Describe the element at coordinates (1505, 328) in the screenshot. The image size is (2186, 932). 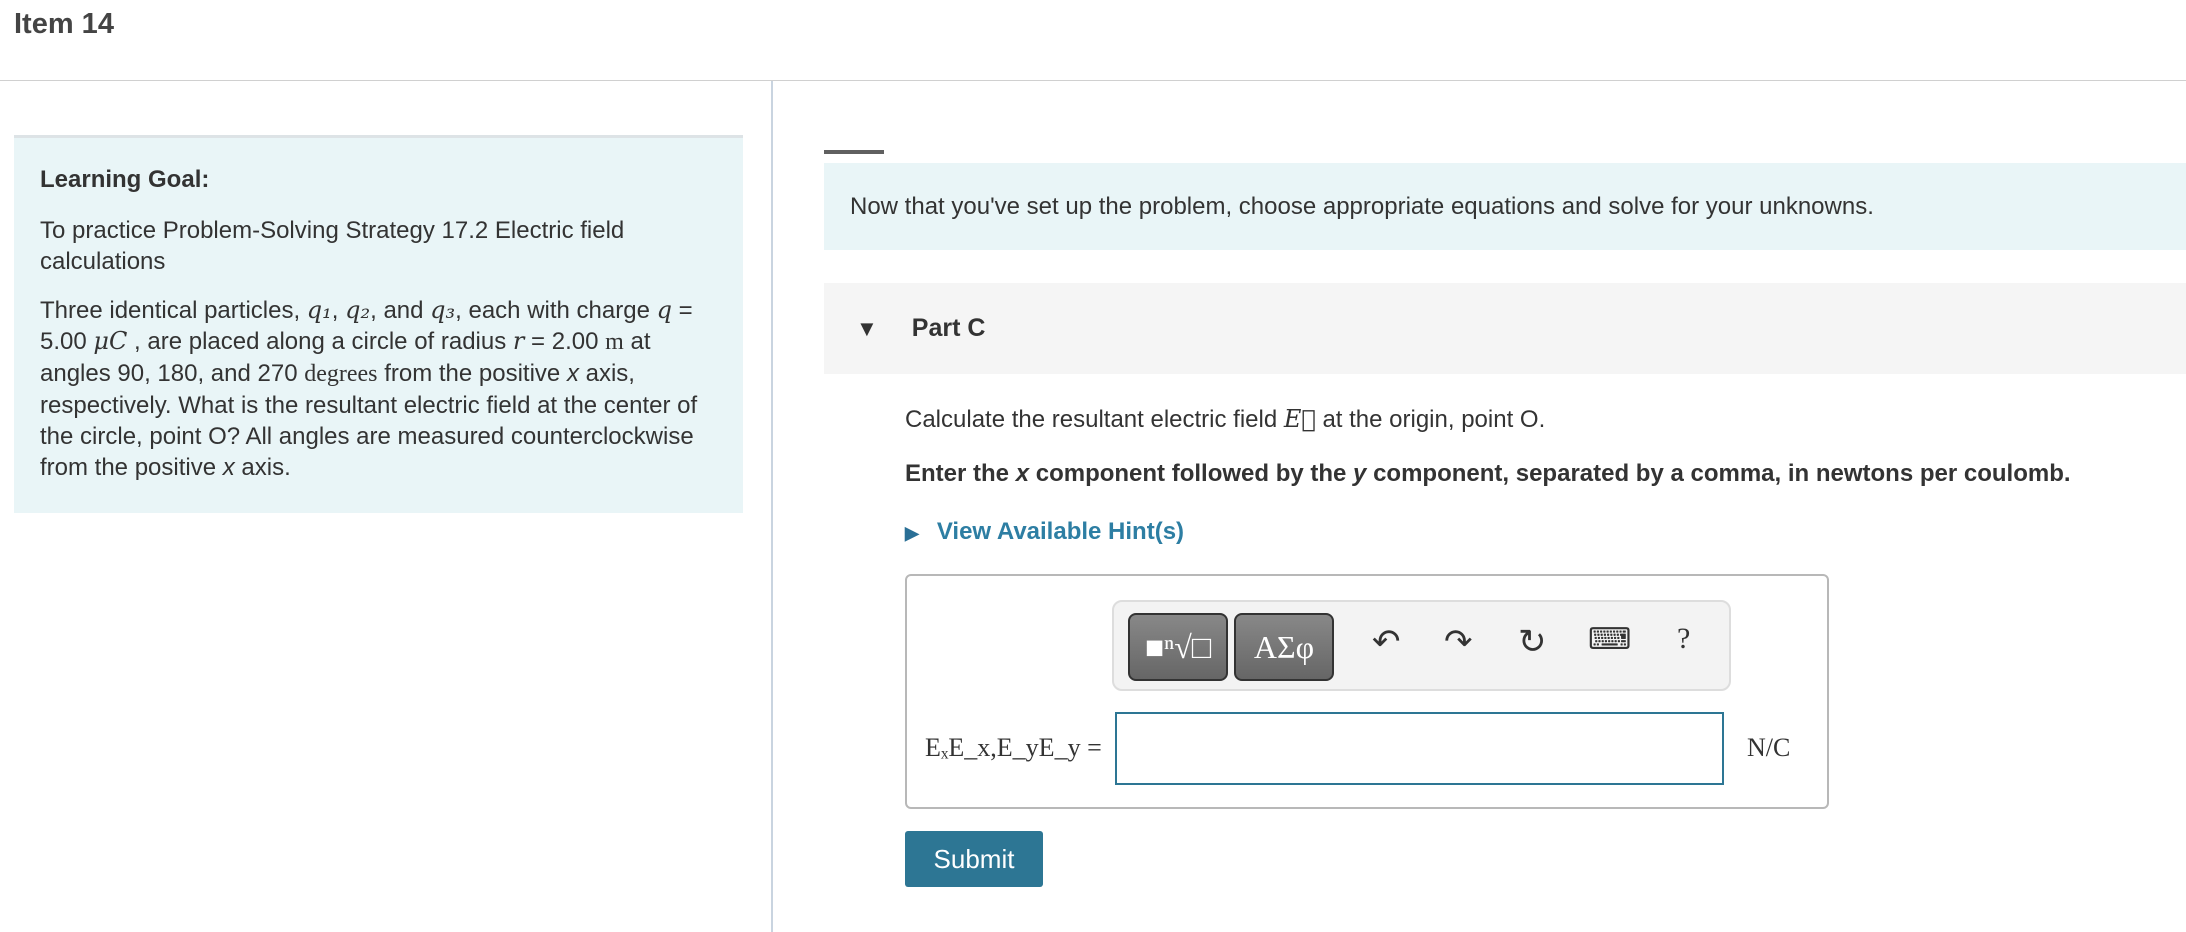
I see `part-c-header: ▼ Part C` at that location.